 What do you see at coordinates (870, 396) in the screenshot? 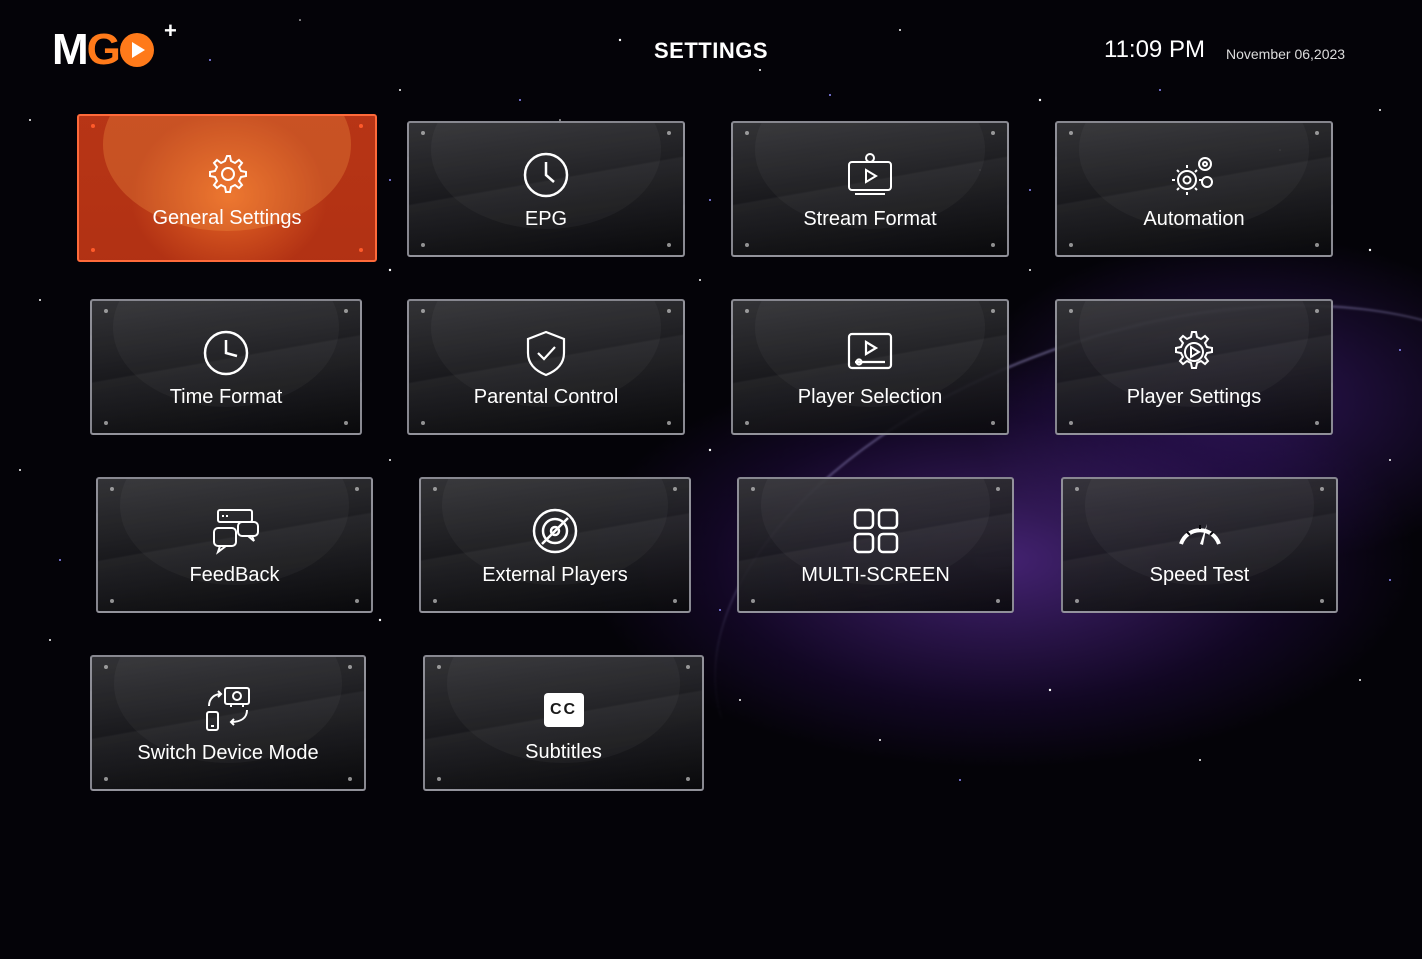
I see `tile-label: Player Selection` at bounding box center [870, 396].